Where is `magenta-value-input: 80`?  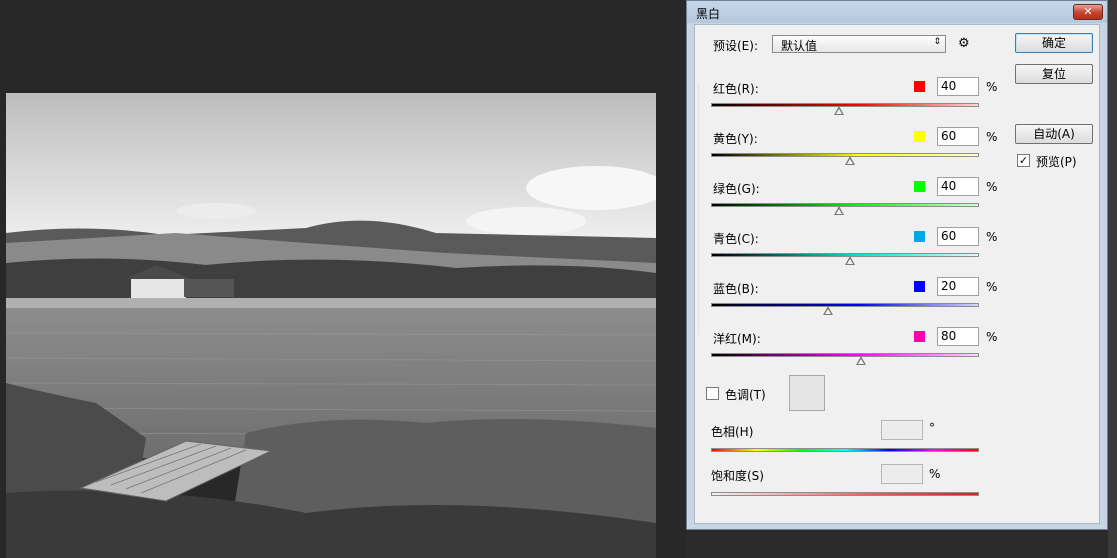
magenta-value-input: 80 is located at coordinates (958, 336).